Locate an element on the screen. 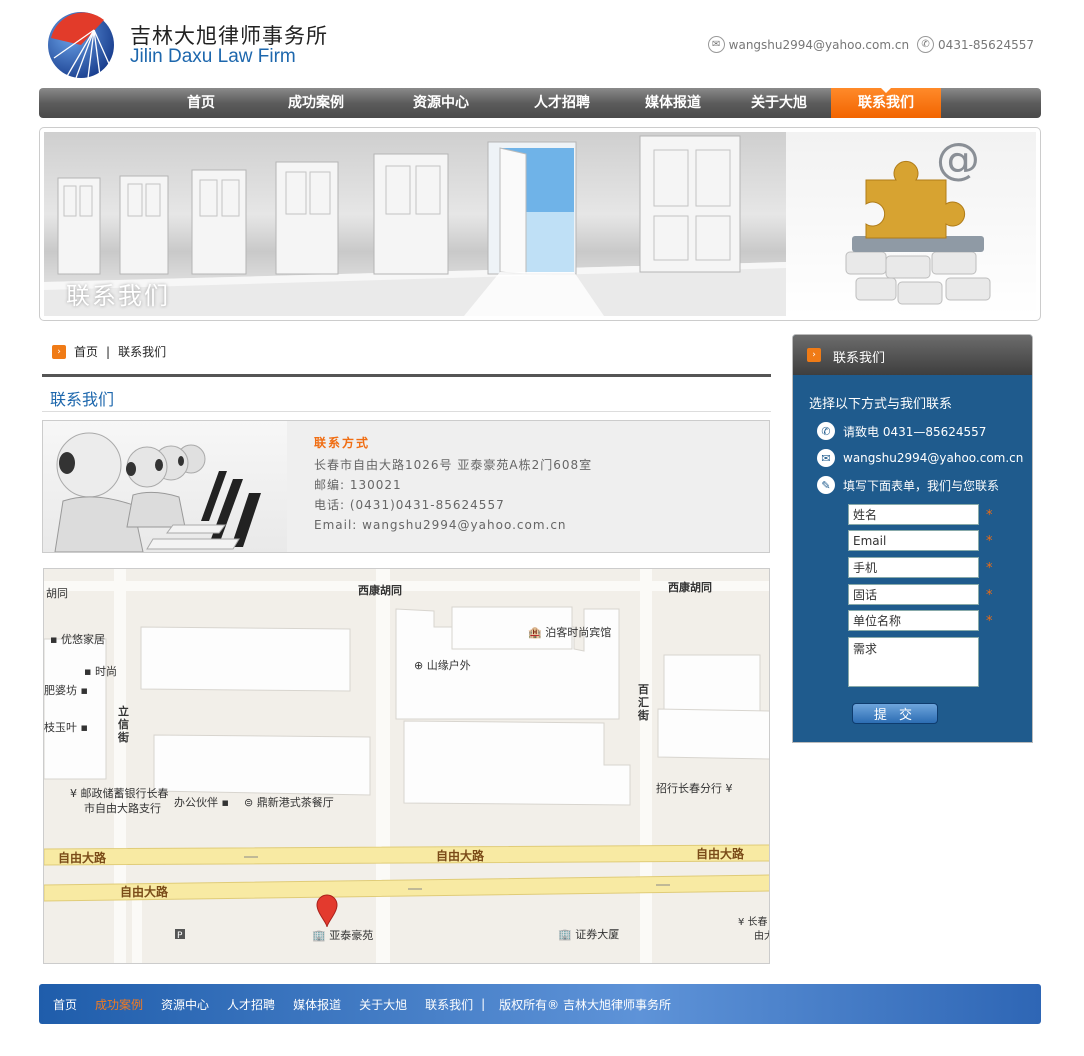 Image resolution: width=1084 pixels, height=1056 pixels. main-nav: 首页 成功案例 资源中心 人才招聘 媒体报道 关于大旭 联系我们 is located at coordinates (540, 103).